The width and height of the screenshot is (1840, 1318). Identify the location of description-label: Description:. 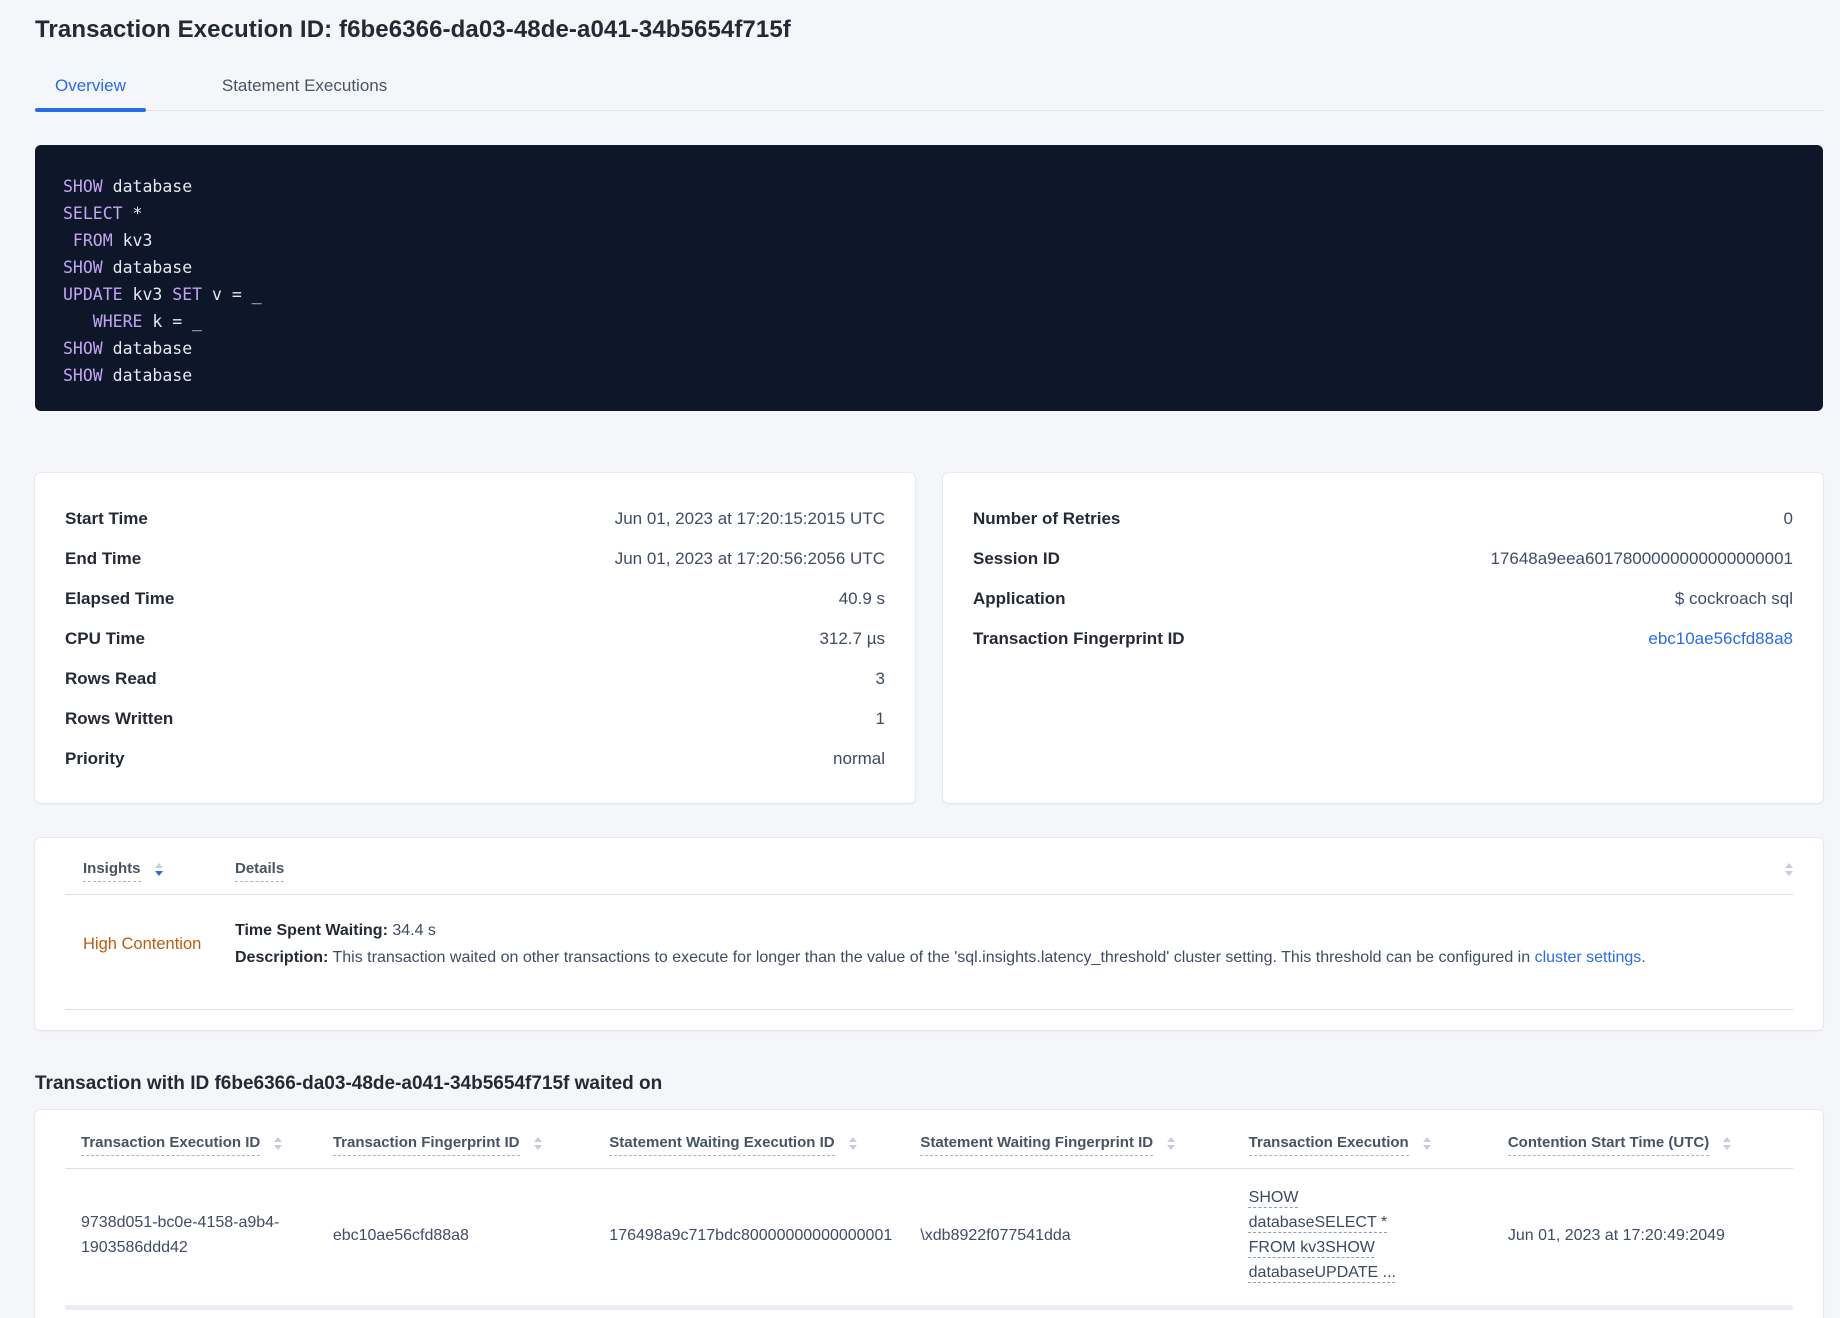
(282, 957).